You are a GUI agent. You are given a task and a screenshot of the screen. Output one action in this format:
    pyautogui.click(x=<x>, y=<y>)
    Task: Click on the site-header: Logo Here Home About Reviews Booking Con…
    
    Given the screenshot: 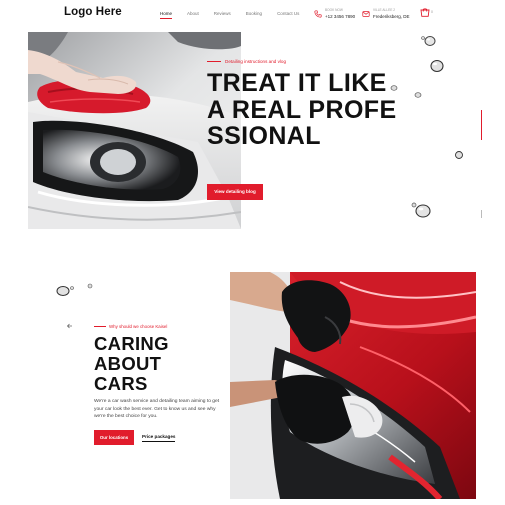 What is the action you would take?
    pyautogui.click(x=252, y=15)
    